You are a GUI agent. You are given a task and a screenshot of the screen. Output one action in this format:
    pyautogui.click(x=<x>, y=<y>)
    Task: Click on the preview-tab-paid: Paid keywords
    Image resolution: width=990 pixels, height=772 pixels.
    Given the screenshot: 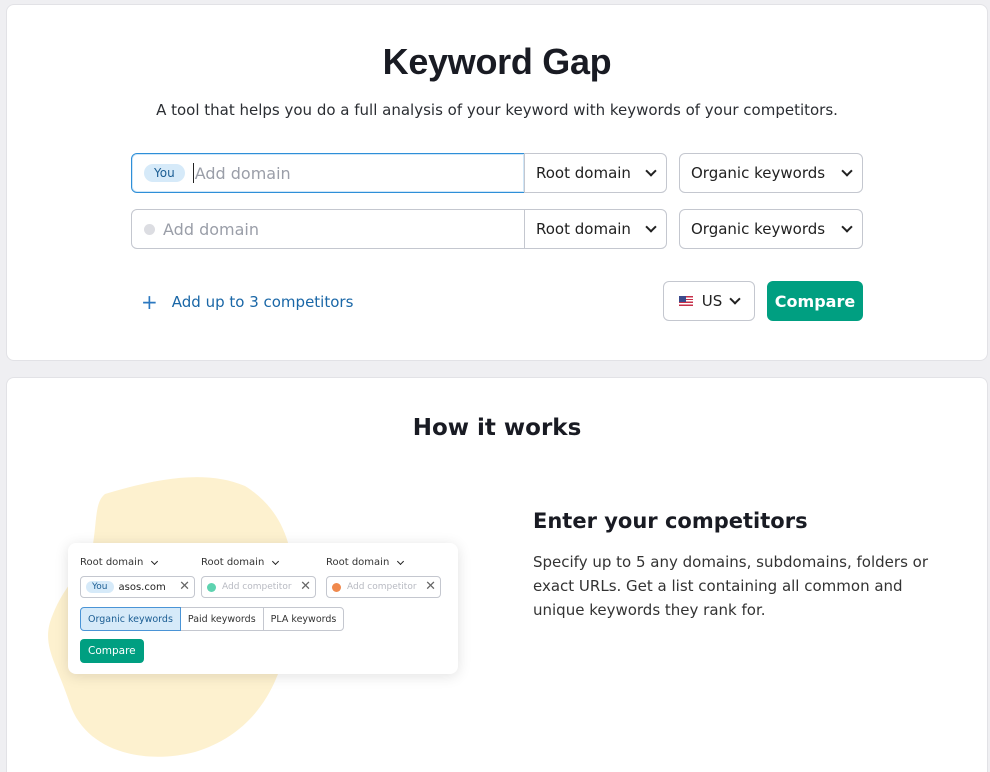 What is the action you would take?
    pyautogui.click(x=221, y=619)
    